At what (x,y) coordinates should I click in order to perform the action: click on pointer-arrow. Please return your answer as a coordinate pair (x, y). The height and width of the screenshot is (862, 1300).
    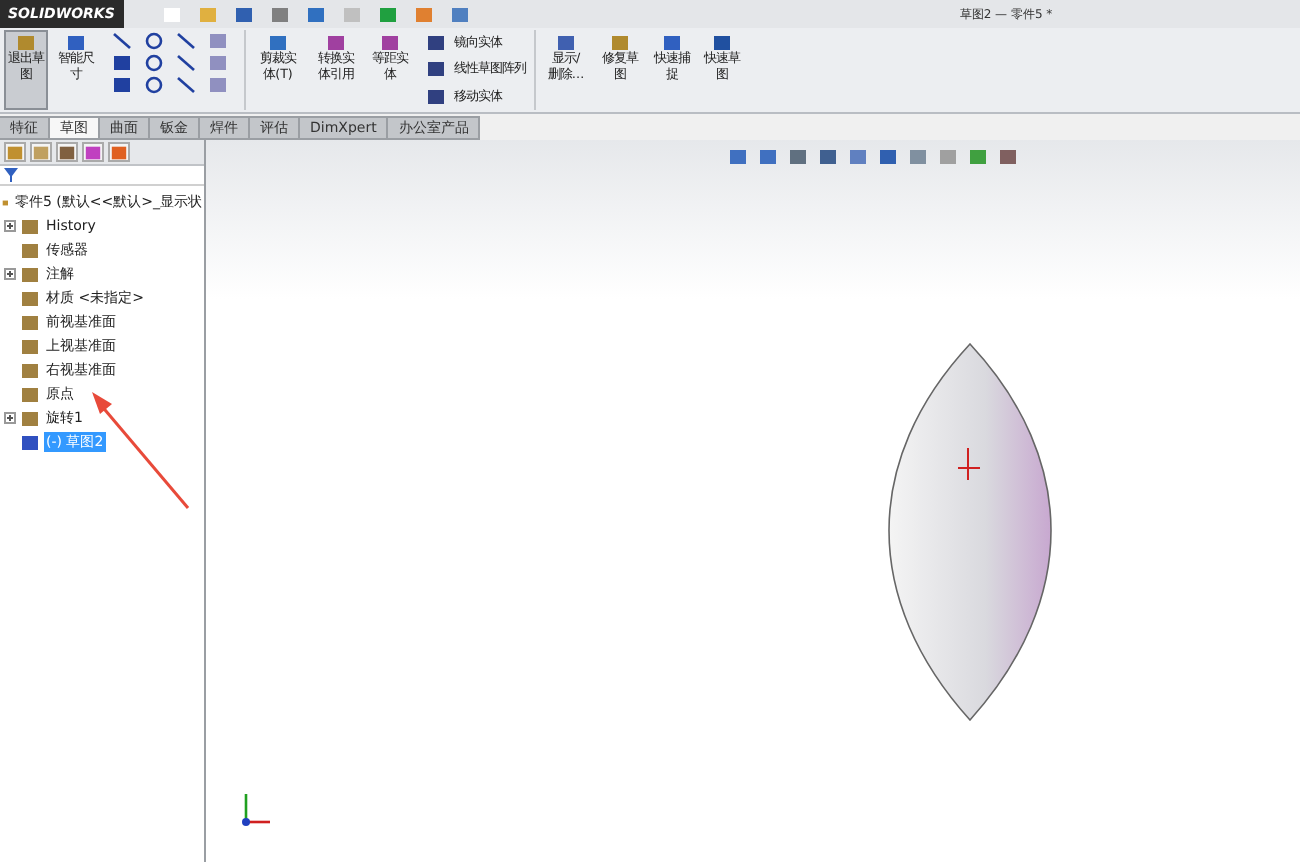
    Looking at the image, I should click on (141, 450).